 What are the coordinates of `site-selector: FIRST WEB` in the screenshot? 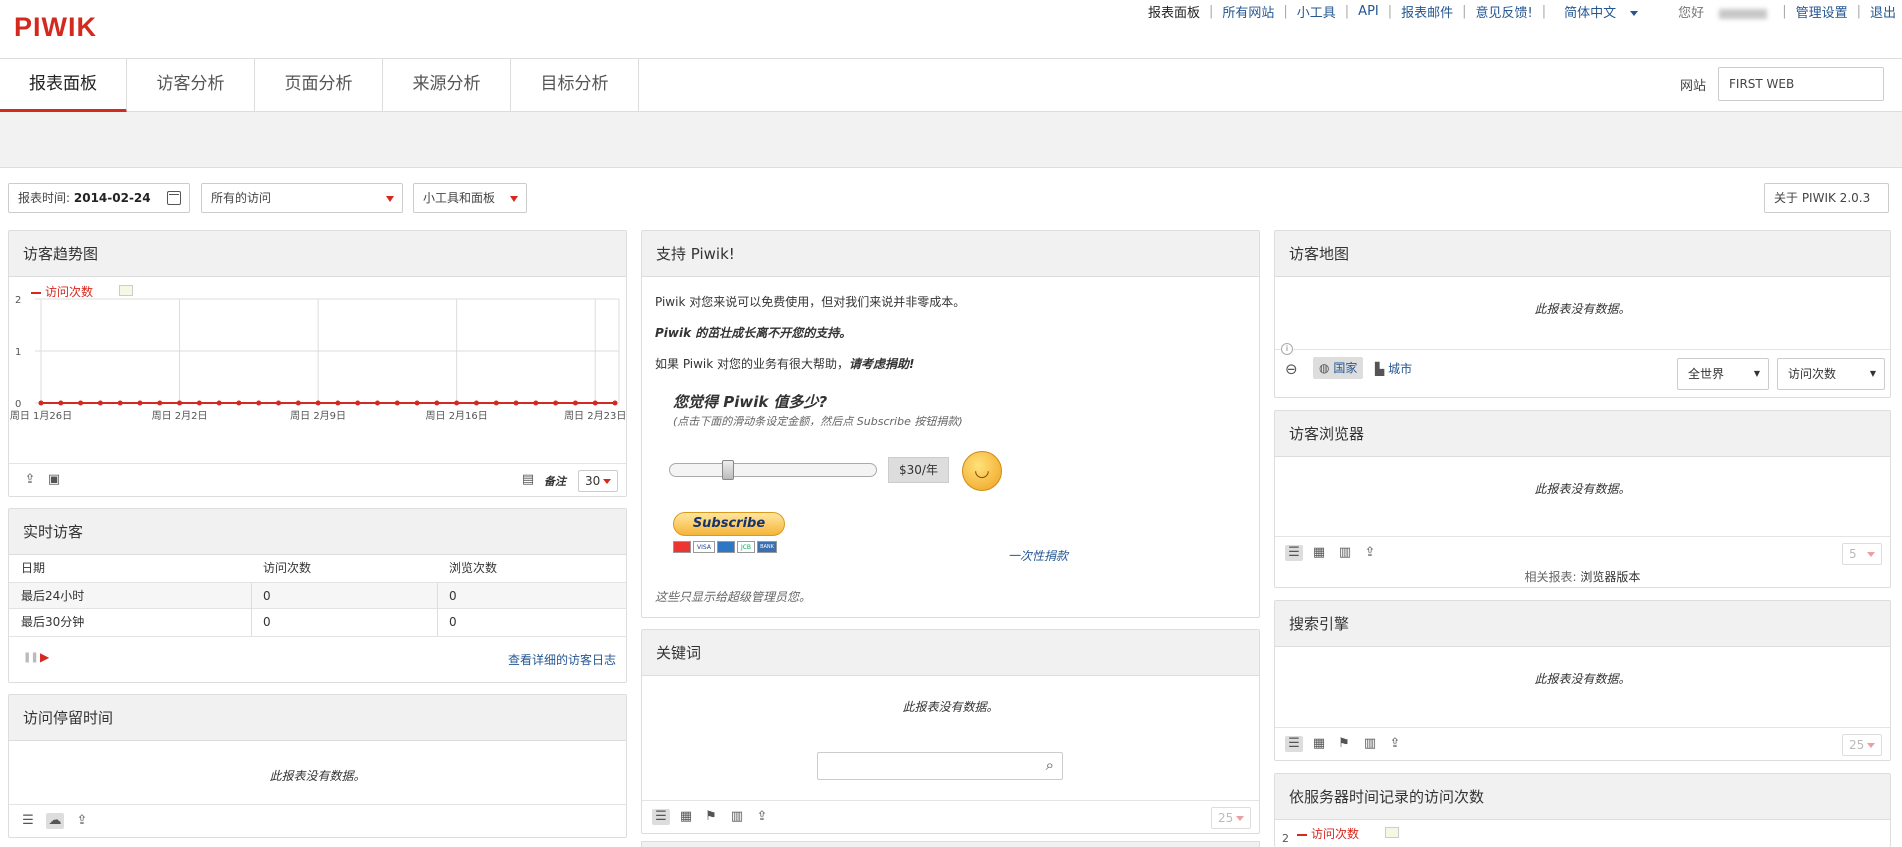 It's located at (1801, 84).